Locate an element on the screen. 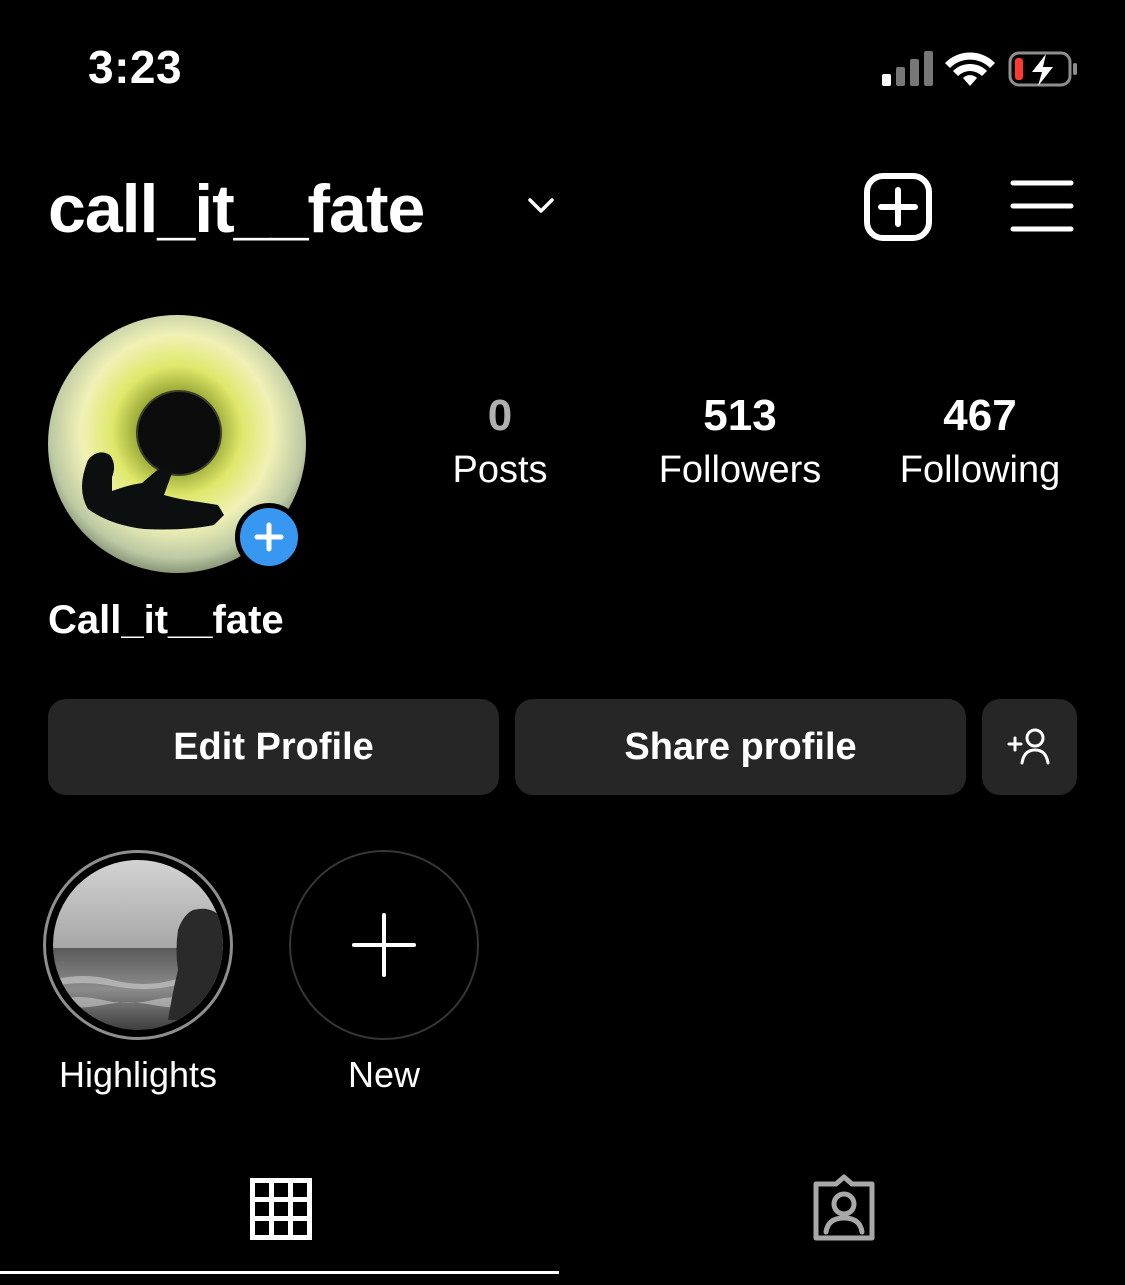  stat-label: Followers is located at coordinates (740, 470).